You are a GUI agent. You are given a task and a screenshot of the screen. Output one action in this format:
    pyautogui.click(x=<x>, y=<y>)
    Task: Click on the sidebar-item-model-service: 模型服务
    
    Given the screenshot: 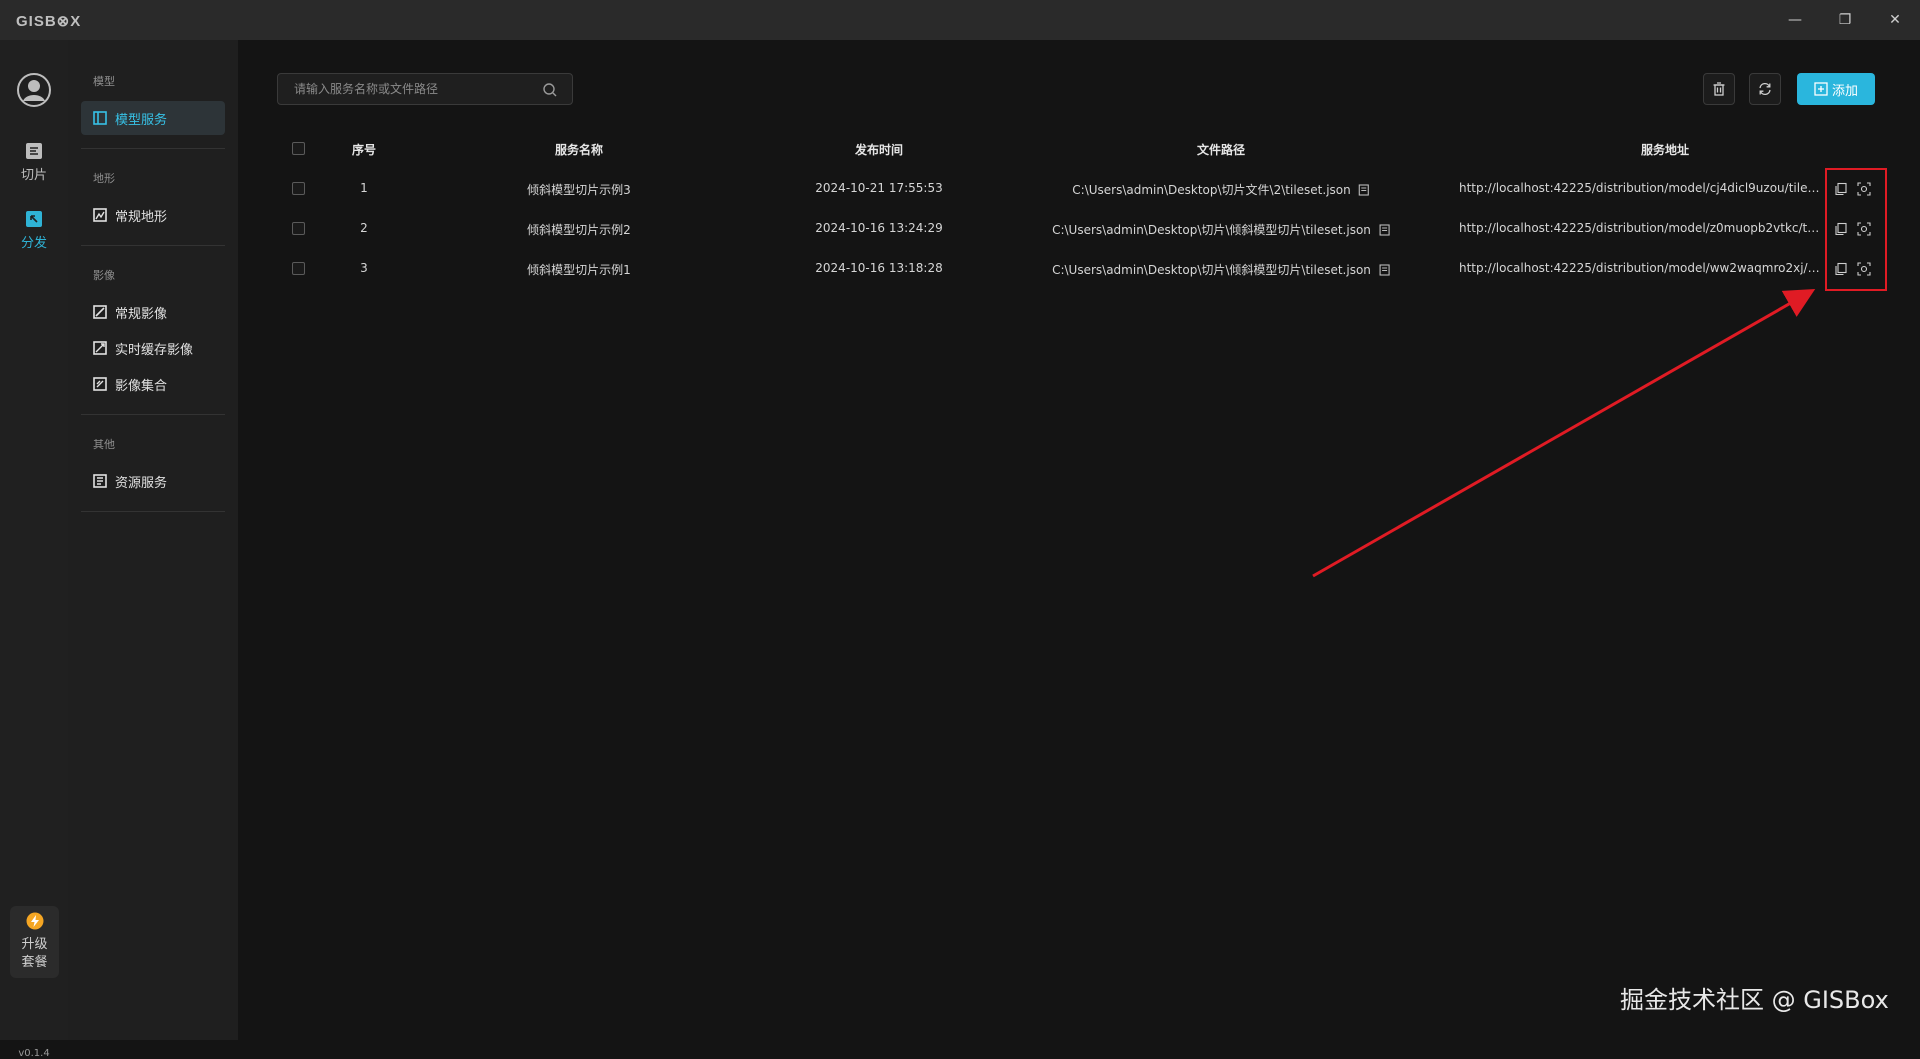 What is the action you would take?
    pyautogui.click(x=153, y=118)
    